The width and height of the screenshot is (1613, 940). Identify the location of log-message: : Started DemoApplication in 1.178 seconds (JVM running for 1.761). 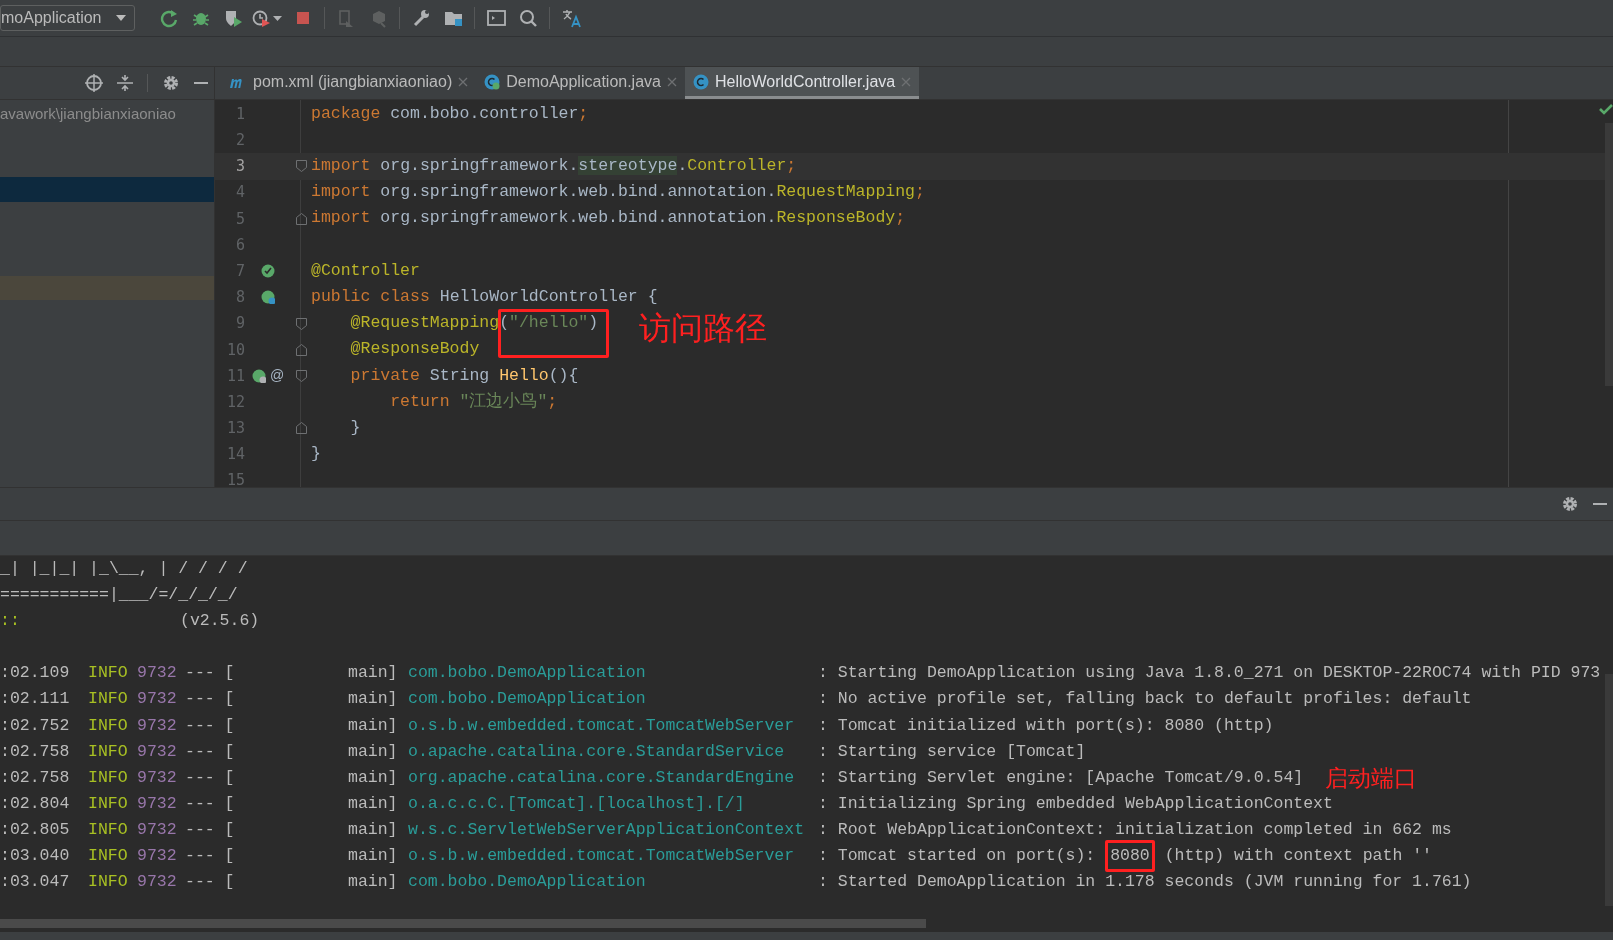
(1145, 882).